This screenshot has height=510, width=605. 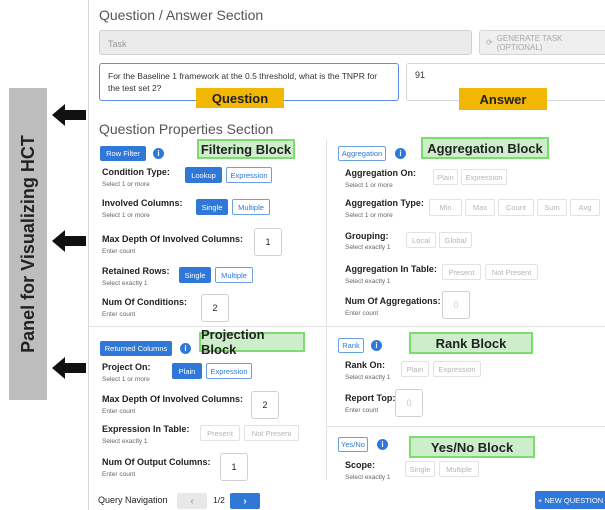 What do you see at coordinates (136, 271) in the screenshot?
I see `retained-rows-label: Retained Rows:` at bounding box center [136, 271].